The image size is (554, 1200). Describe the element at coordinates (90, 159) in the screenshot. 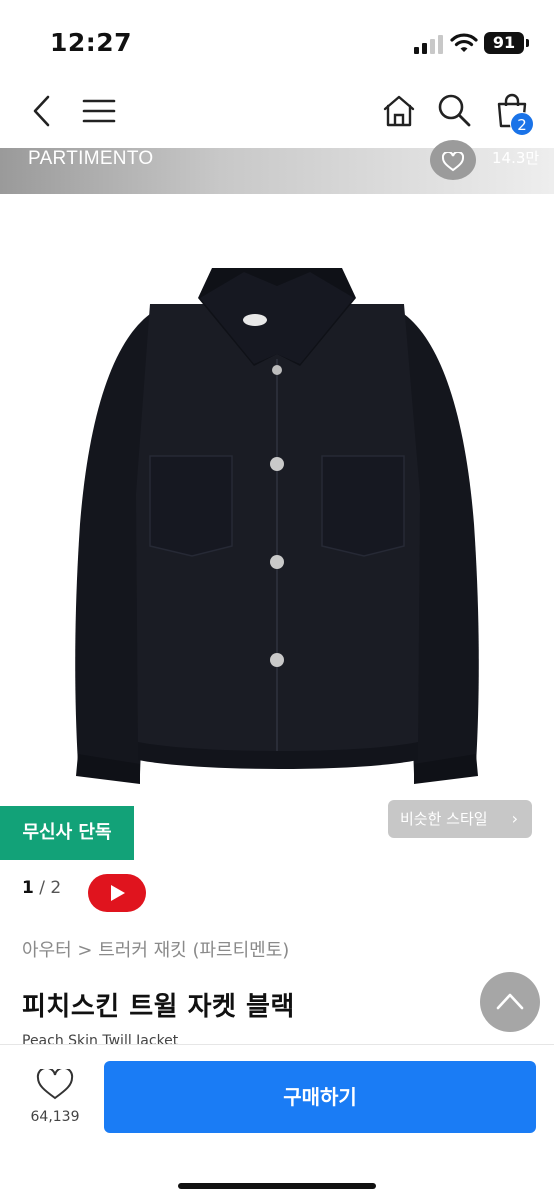

I see `brand-name: PARTIMENTO` at that location.